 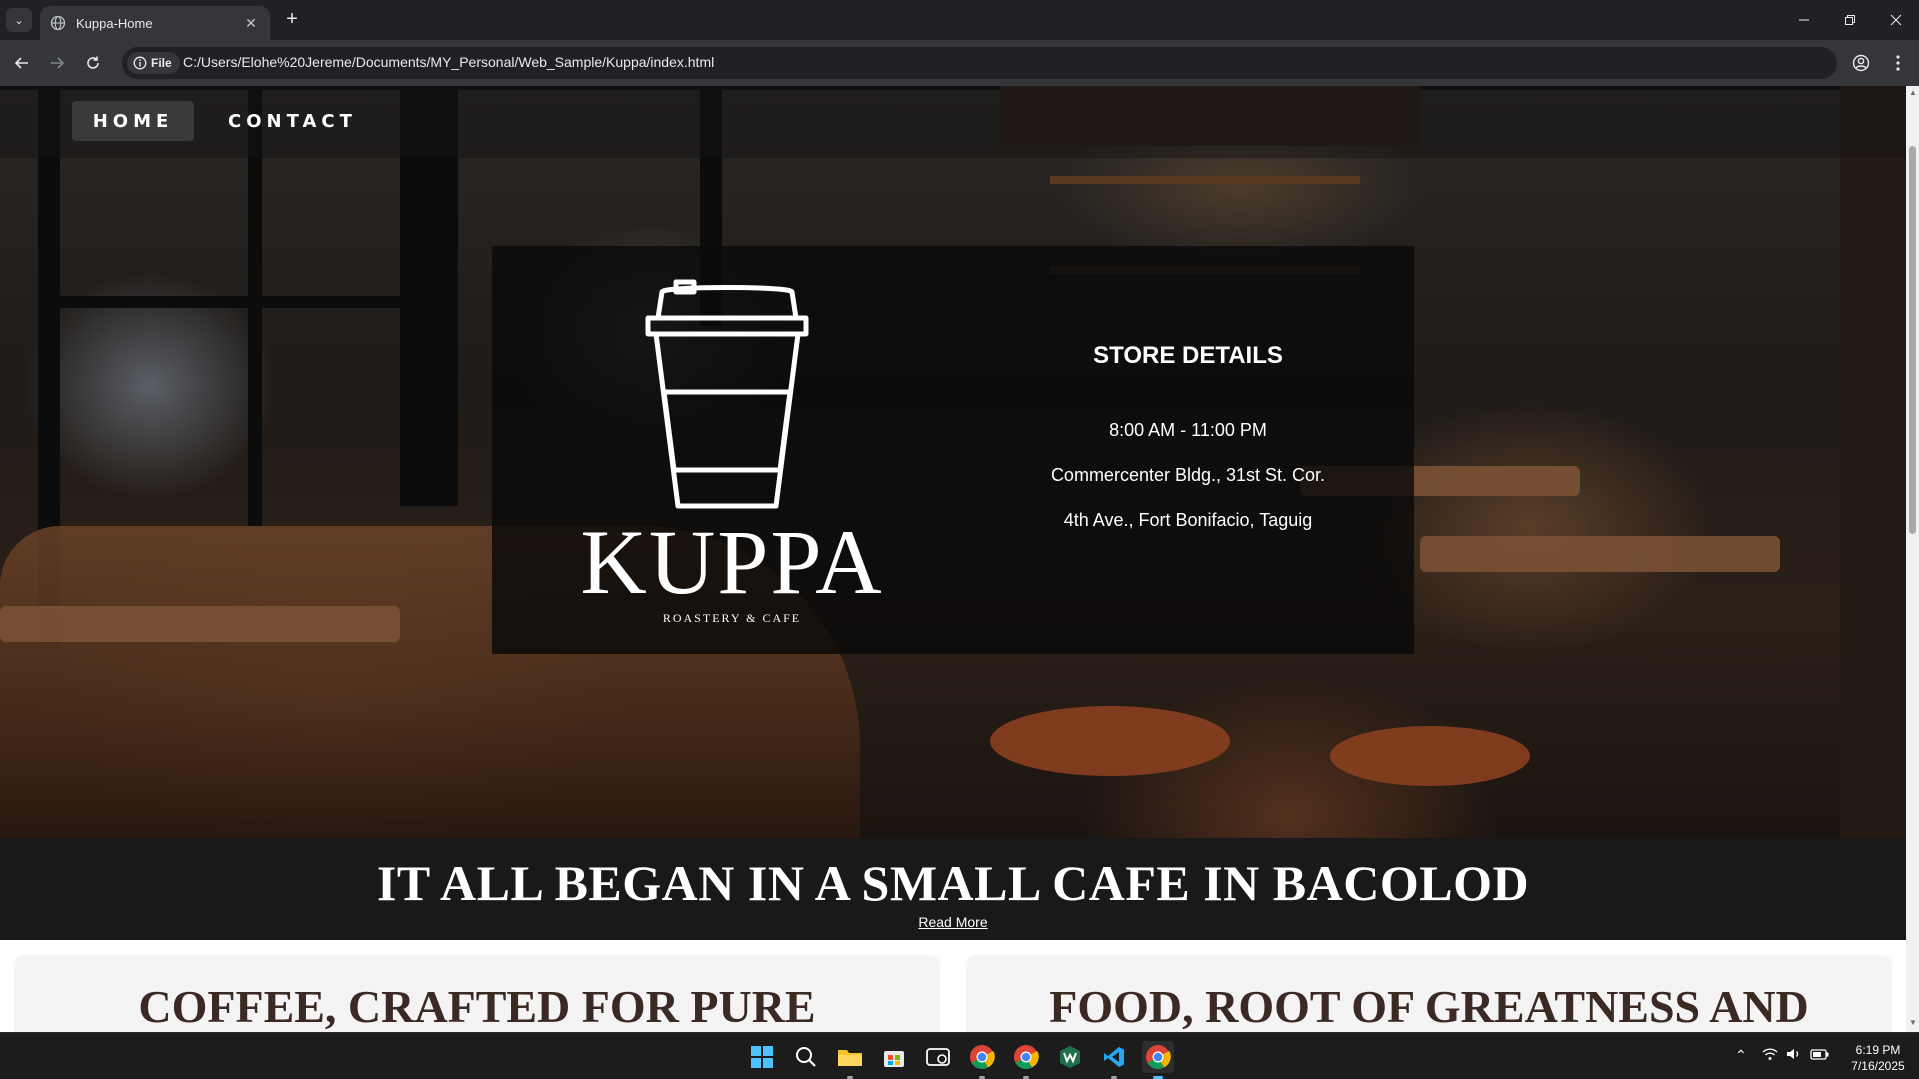 I want to click on scroll-down-icon: ▼, so click(x=1913, y=1022).